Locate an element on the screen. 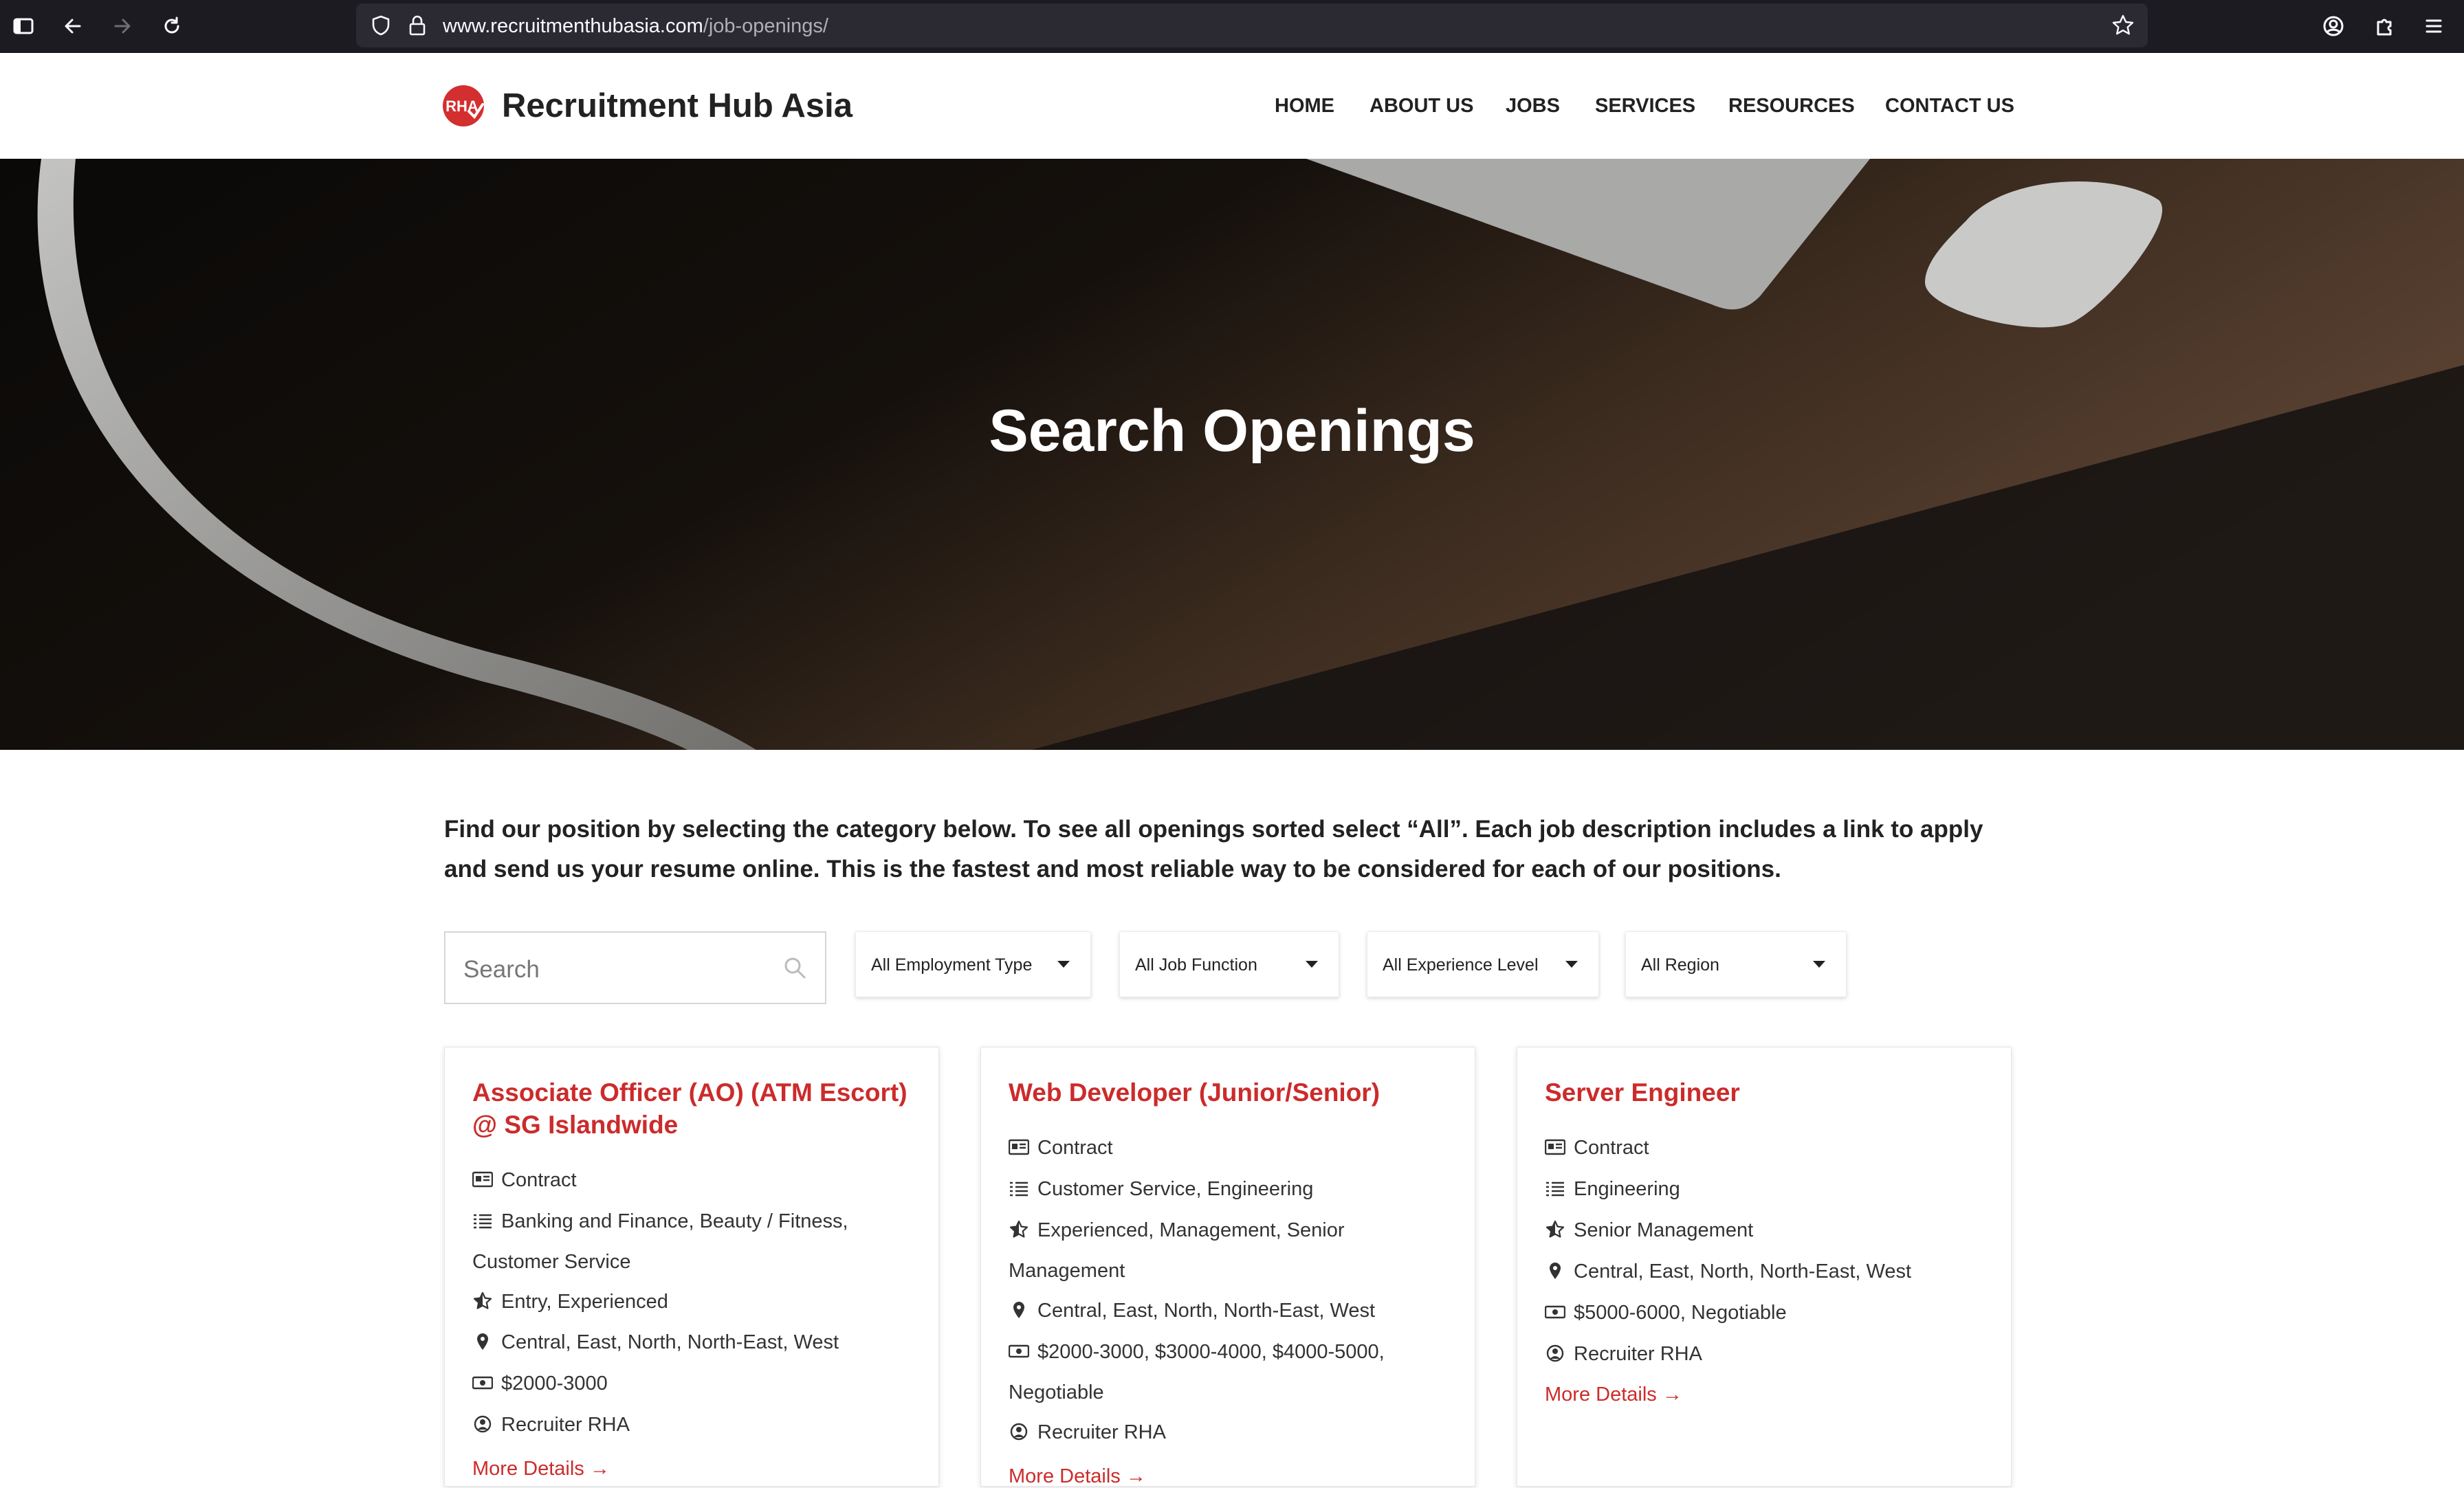 This screenshot has width=2464, height=1488. sidebar-toggle-icon is located at coordinates (23, 26).